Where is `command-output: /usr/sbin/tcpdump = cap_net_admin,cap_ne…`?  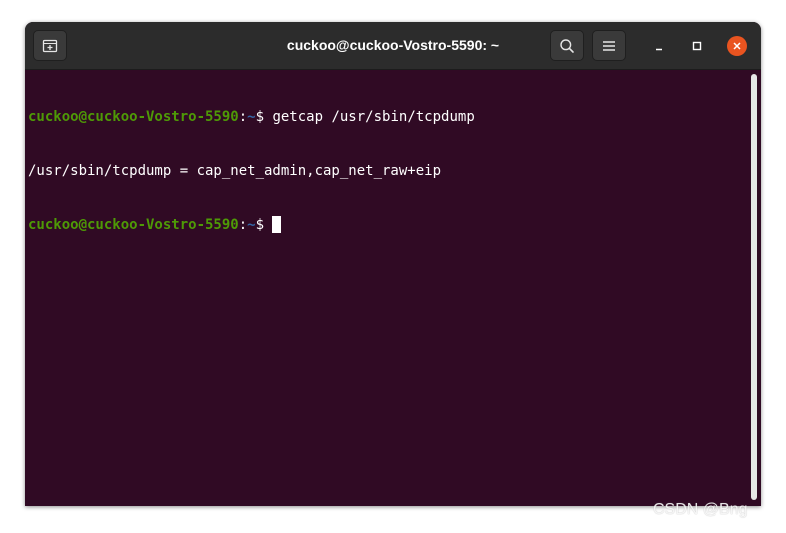
command-output: /usr/sbin/tcpdump = cap_net_admin,cap_ne… is located at coordinates (235, 171).